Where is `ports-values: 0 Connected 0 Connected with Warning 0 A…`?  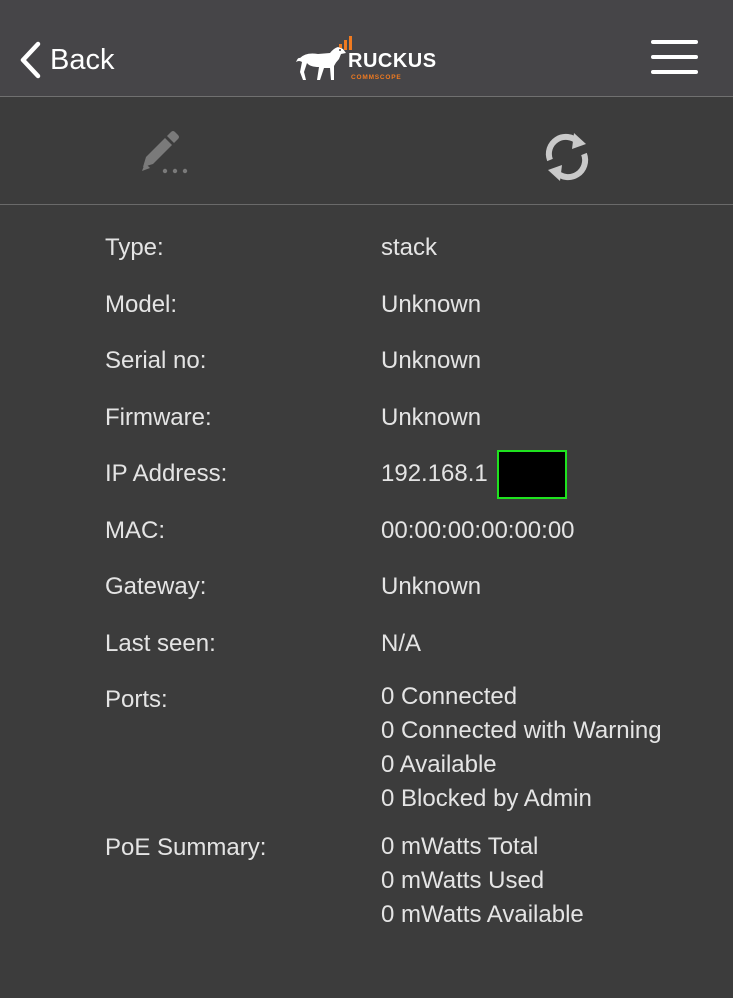
ports-values: 0 Connected 0 Connected with Warning 0 A… is located at coordinates (521, 748).